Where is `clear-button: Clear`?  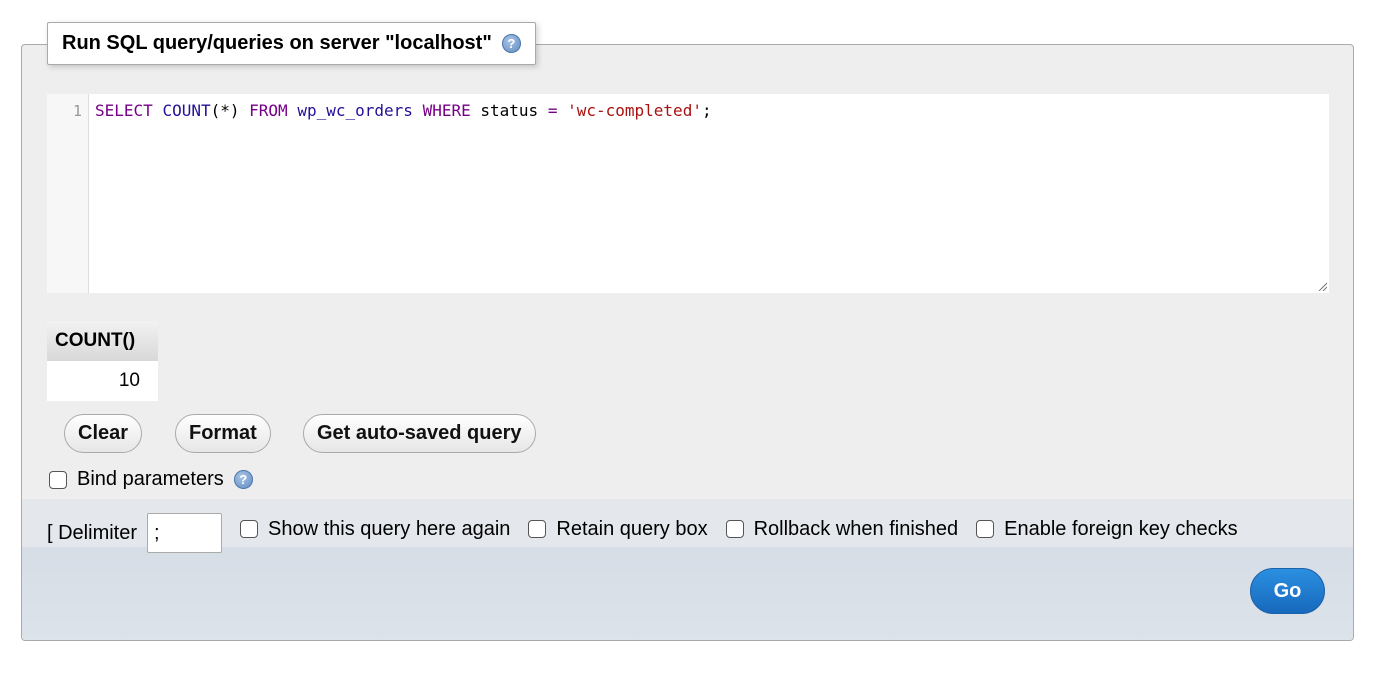 clear-button: Clear is located at coordinates (103, 433).